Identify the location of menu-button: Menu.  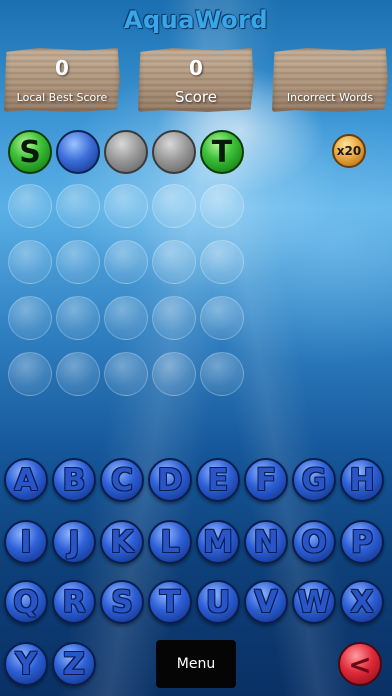
(196, 664).